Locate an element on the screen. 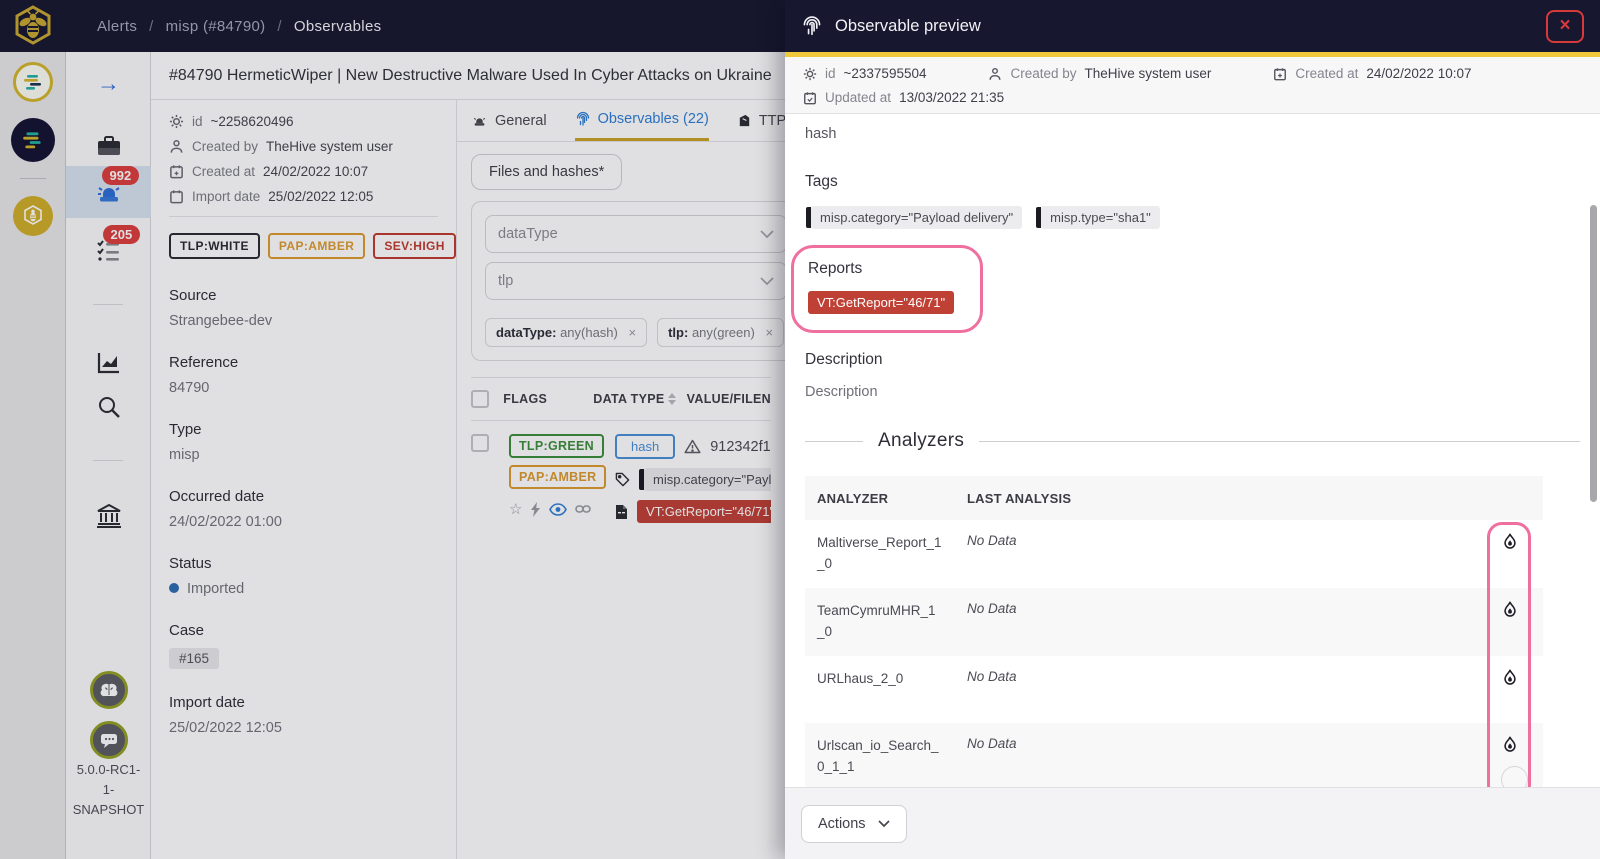 The height and width of the screenshot is (859, 1600). breadcrumb: Alerts / misp (#84790) / Observables is located at coordinates (239, 26).